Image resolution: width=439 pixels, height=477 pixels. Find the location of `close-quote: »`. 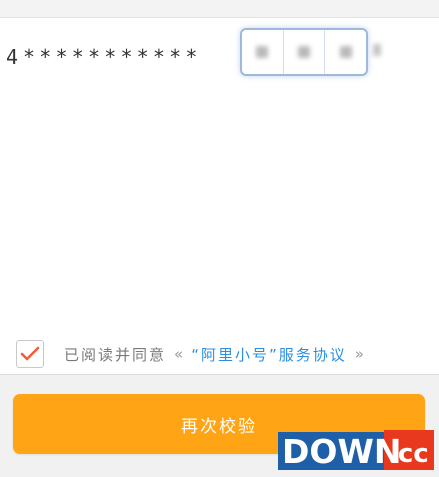

close-quote: » is located at coordinates (359, 354).